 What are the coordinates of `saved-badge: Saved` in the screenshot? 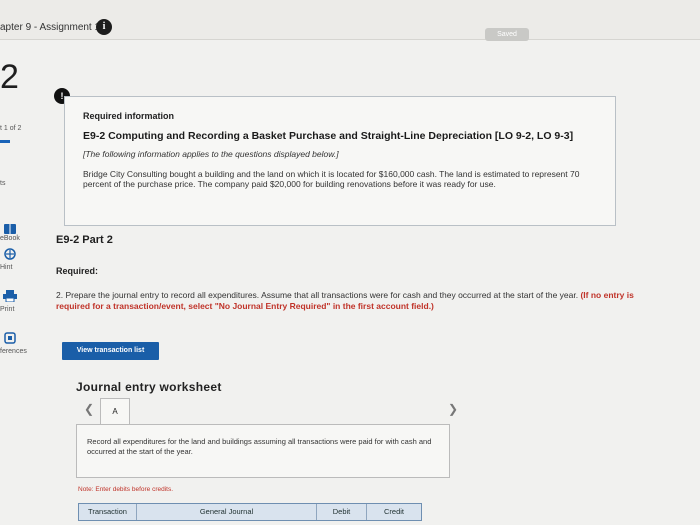 It's located at (507, 34).